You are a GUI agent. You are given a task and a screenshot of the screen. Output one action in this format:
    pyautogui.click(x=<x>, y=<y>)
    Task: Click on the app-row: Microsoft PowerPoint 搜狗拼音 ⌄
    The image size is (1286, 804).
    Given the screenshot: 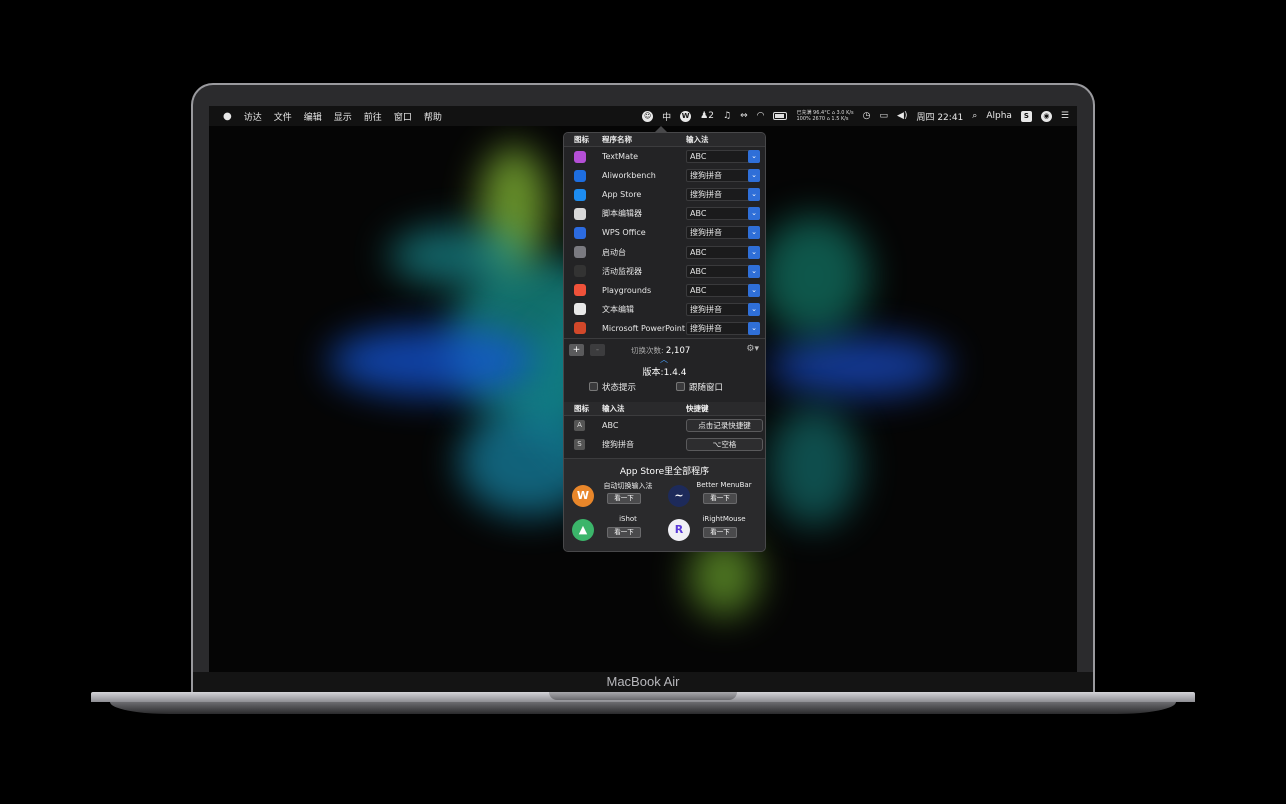 What is the action you would take?
    pyautogui.click(x=664, y=328)
    